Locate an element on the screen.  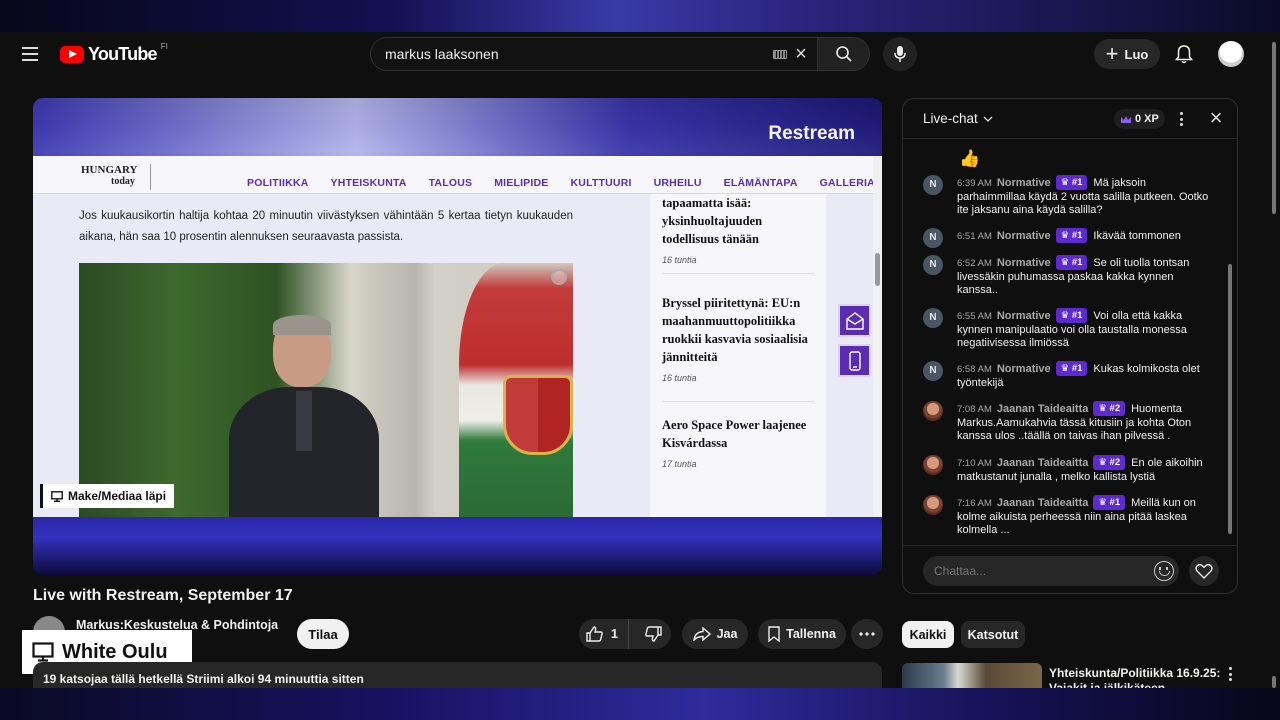
chat-text: Ikävää tommonen is located at coordinates (1137, 236).